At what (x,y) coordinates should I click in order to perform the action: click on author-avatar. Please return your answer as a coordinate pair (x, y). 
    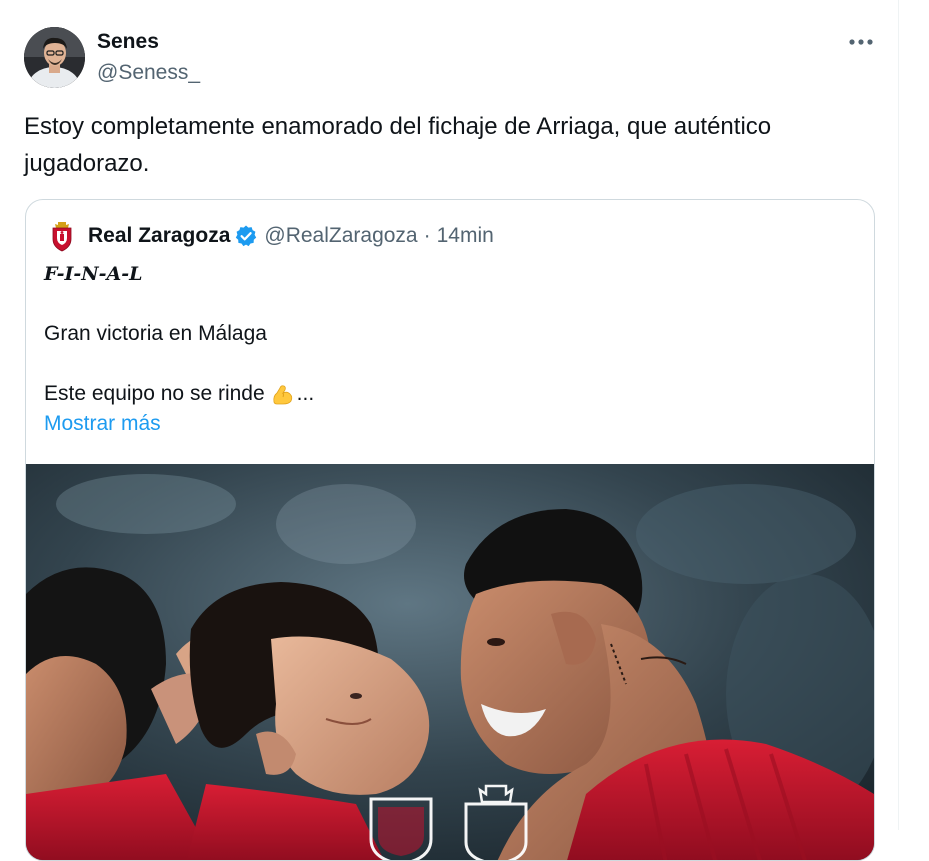
    Looking at the image, I should click on (54, 57).